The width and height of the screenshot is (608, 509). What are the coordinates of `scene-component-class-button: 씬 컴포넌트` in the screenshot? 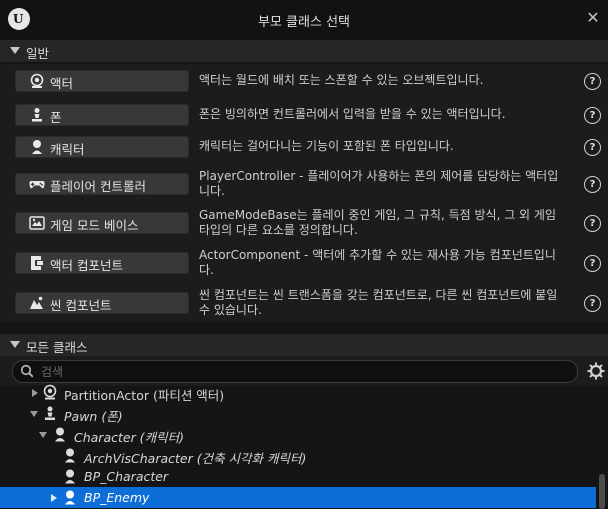 It's located at (102, 303).